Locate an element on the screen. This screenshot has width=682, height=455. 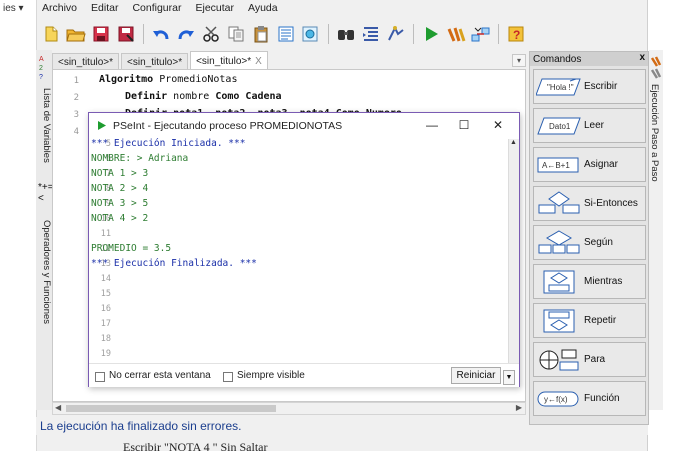
paste-icon is located at coordinates (261, 34).